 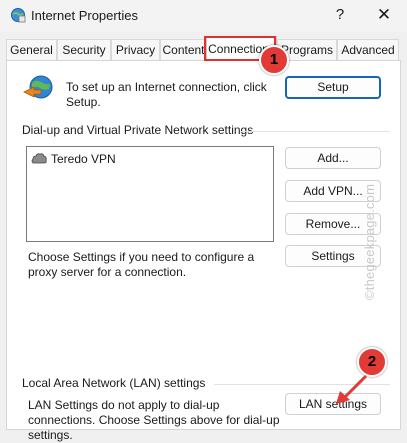 What do you see at coordinates (384, 15) in the screenshot?
I see `close-button: ✕` at bounding box center [384, 15].